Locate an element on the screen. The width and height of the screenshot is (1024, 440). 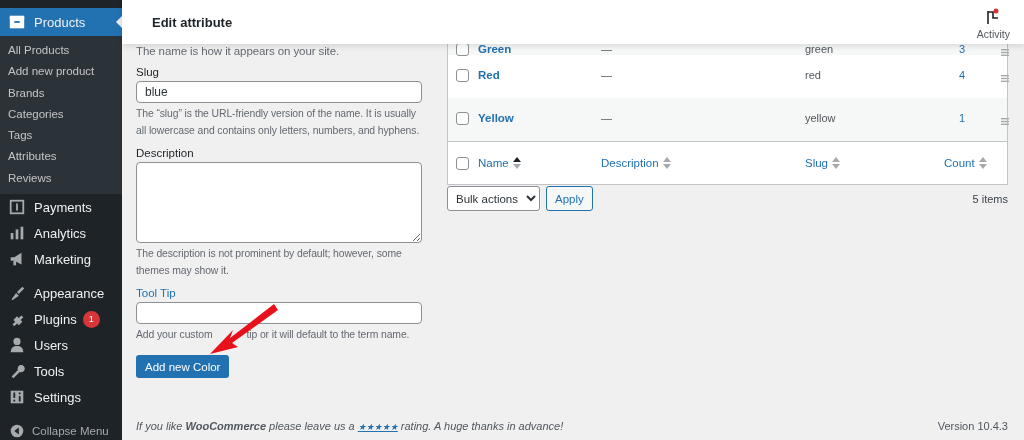
column-header: Slug is located at coordinates (874, 163).